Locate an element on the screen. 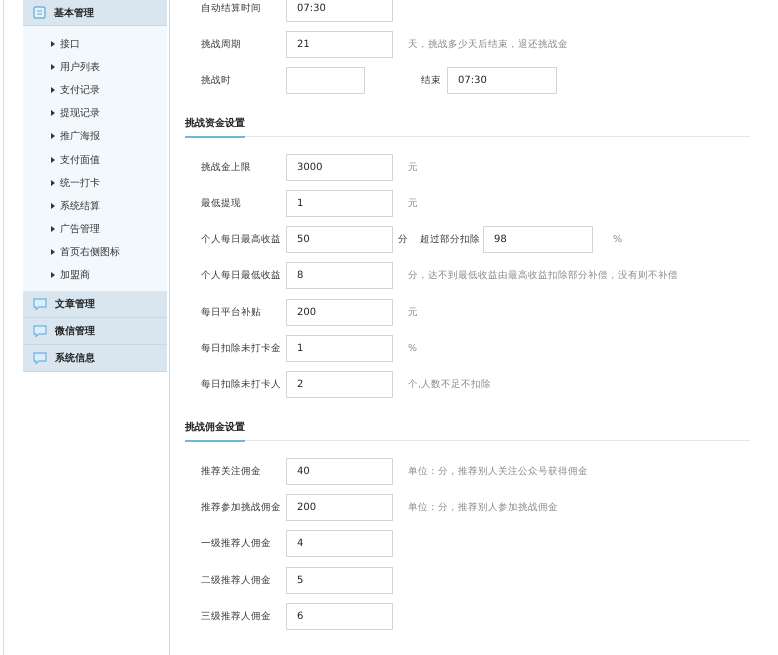 Image resolution: width=778 pixels, height=655 pixels. input-field: 6 is located at coordinates (339, 616).